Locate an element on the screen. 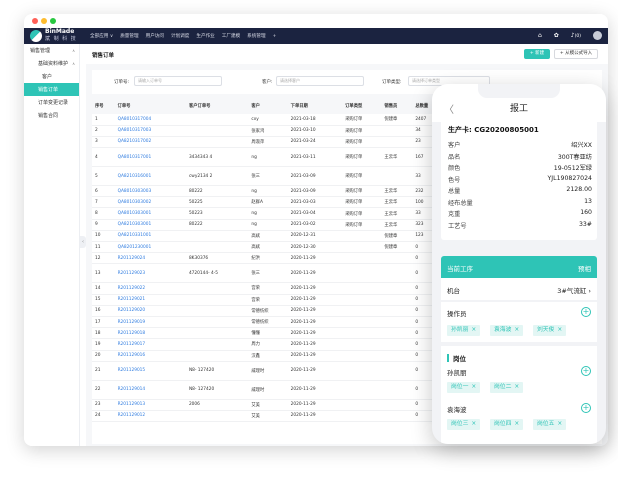  customer-select: 请选择客户 is located at coordinates (320, 81).